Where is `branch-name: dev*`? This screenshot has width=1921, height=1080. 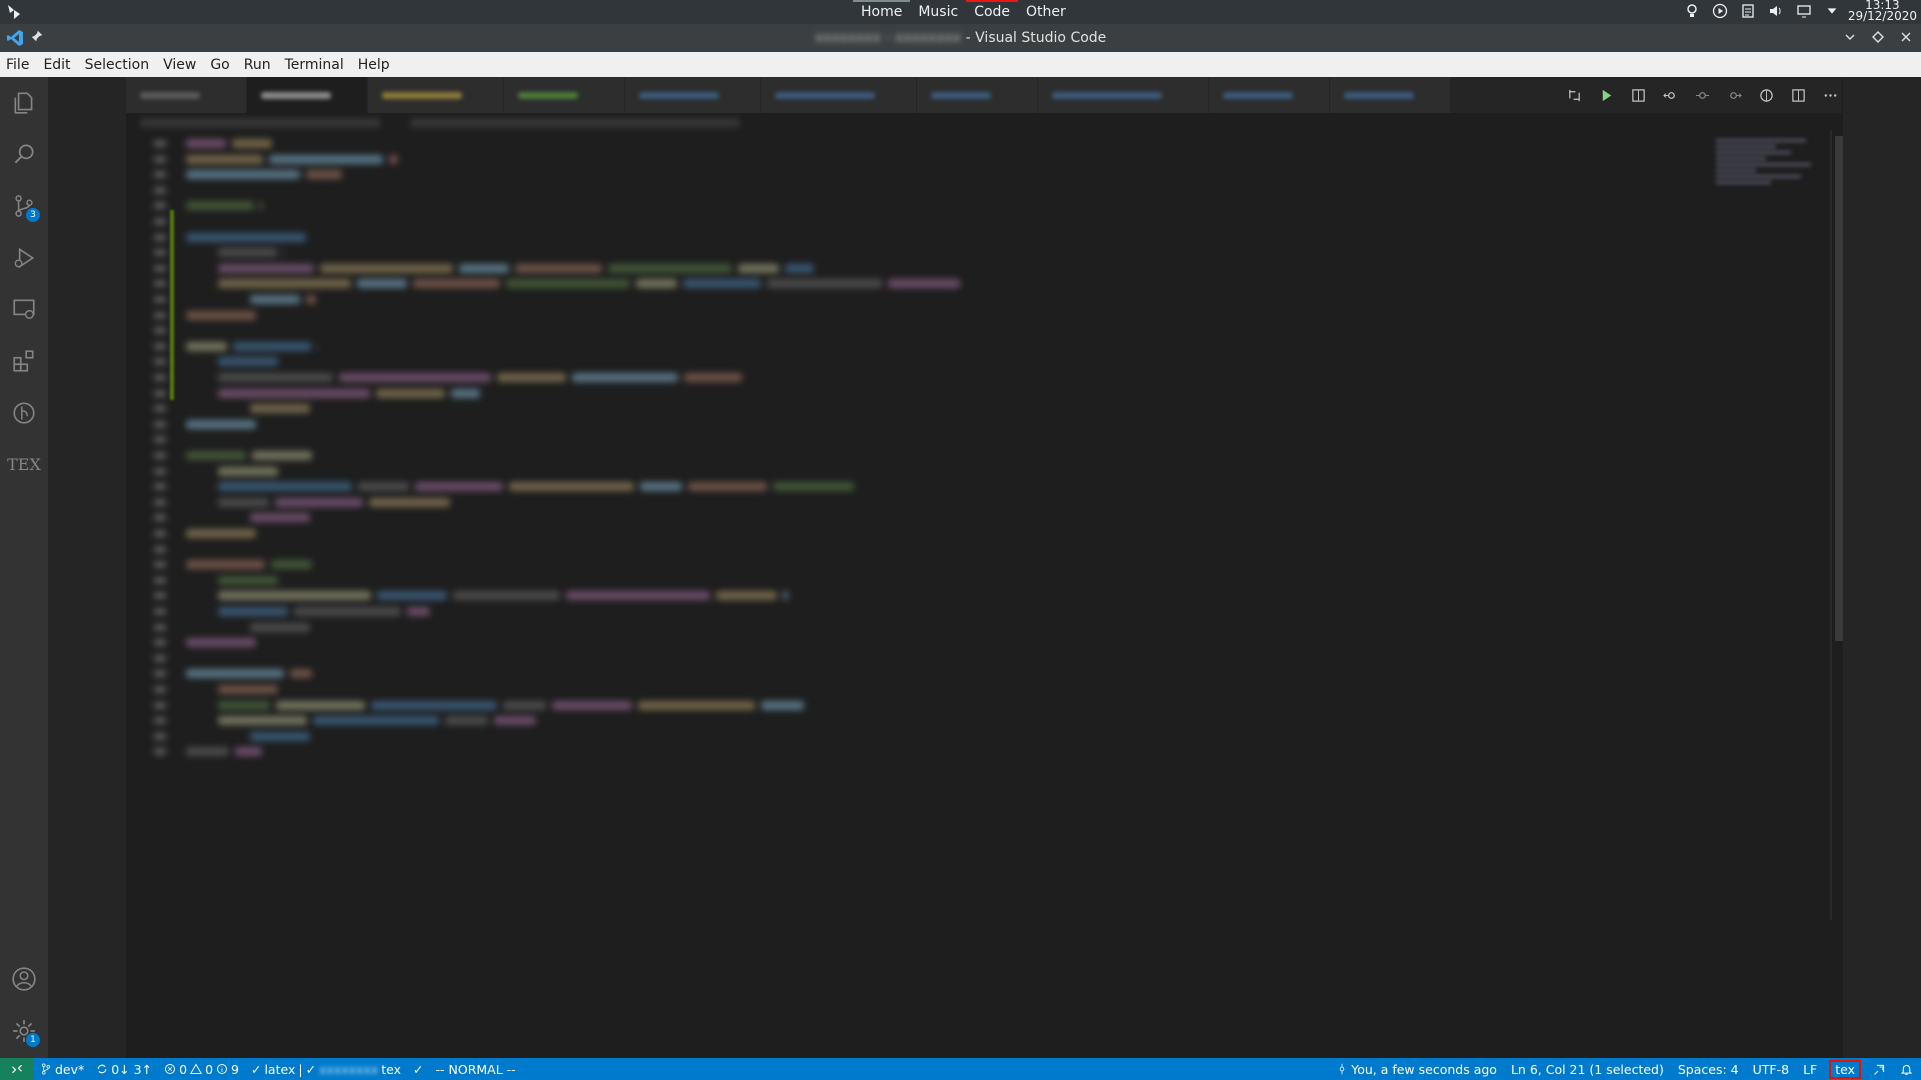 branch-name: dev* is located at coordinates (70, 1069).